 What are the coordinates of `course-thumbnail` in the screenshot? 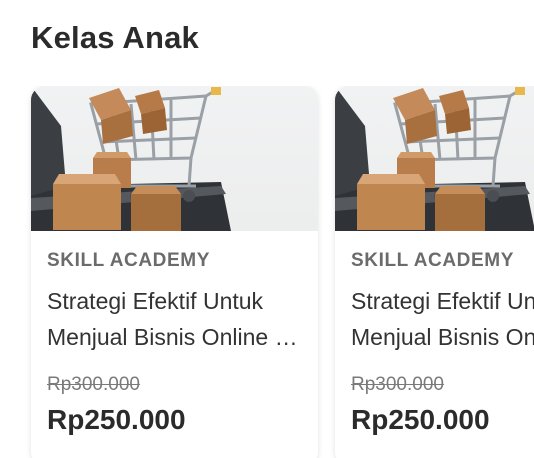 It's located at (434, 158).